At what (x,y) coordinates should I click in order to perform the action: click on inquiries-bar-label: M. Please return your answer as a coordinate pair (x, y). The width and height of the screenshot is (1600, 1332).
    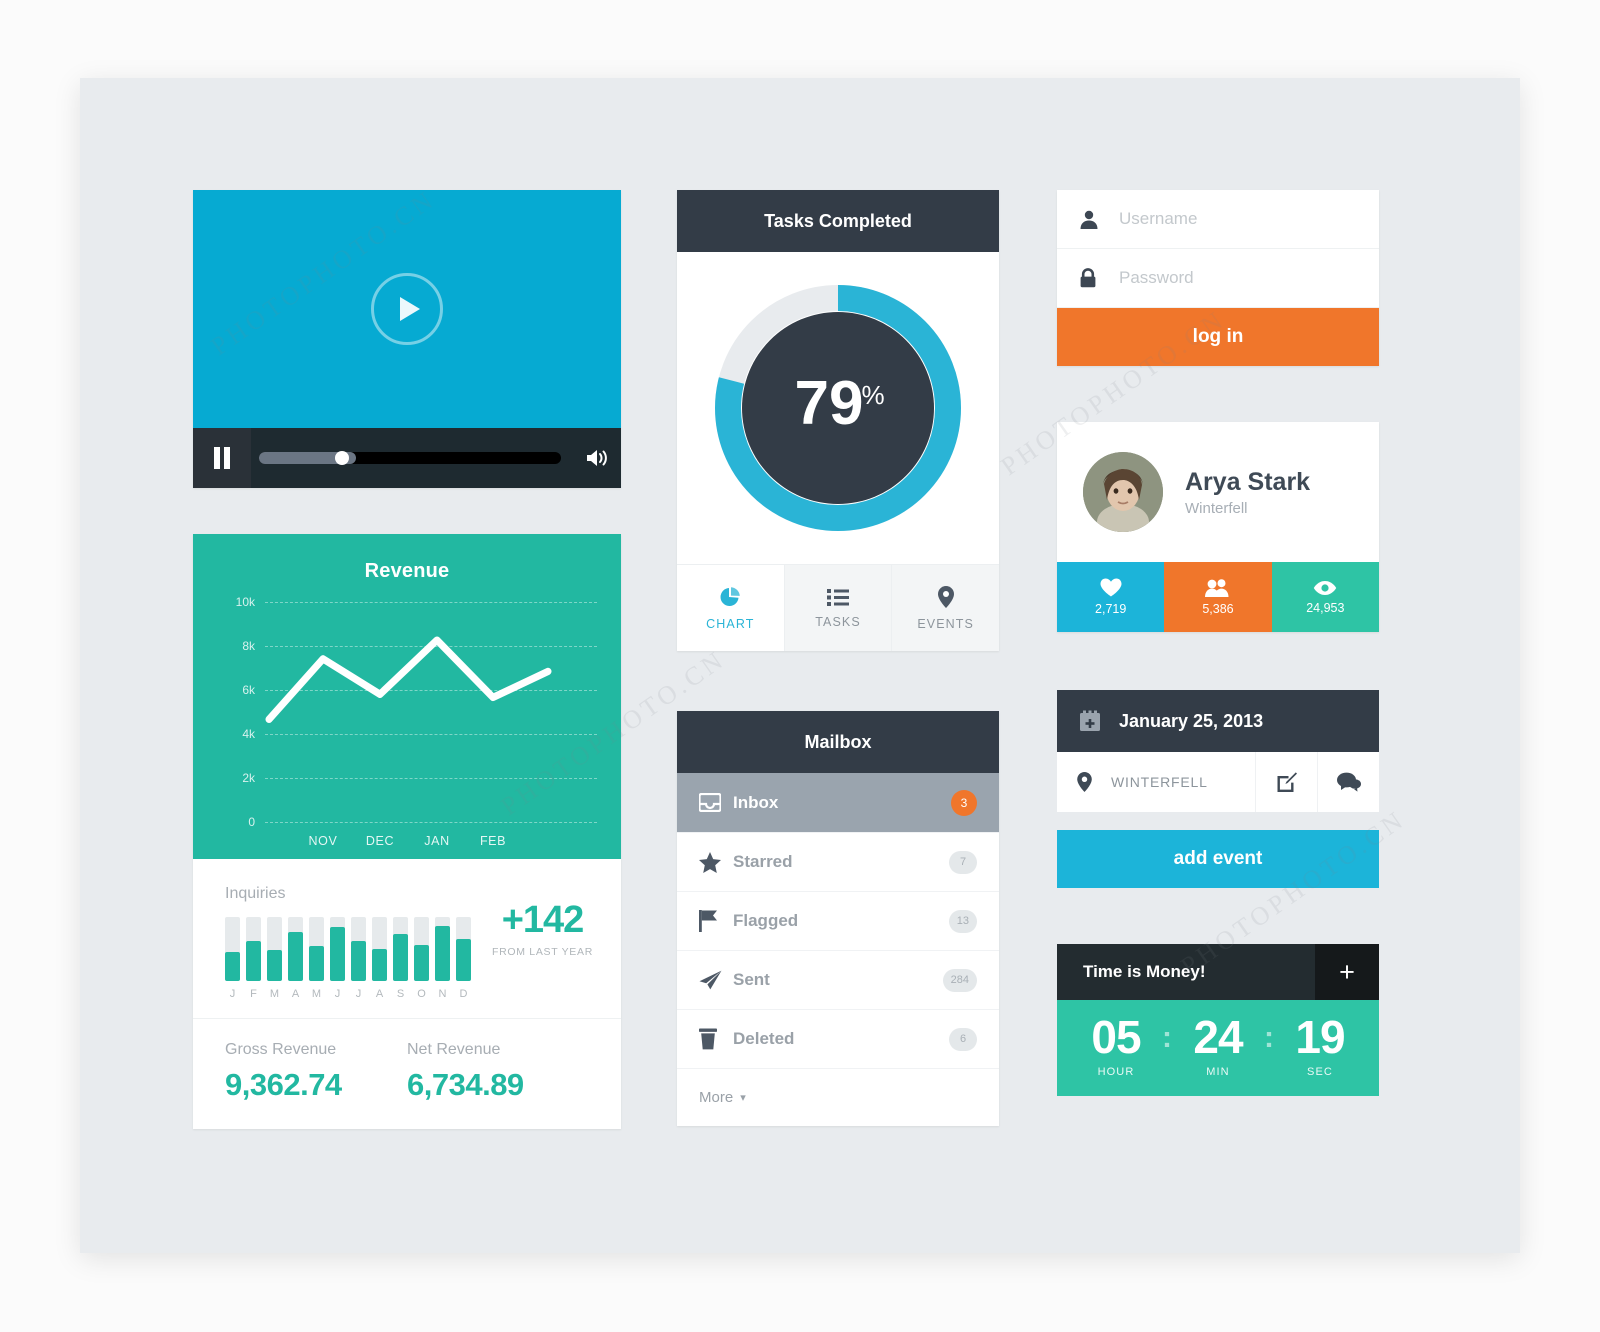
    Looking at the image, I should click on (316, 994).